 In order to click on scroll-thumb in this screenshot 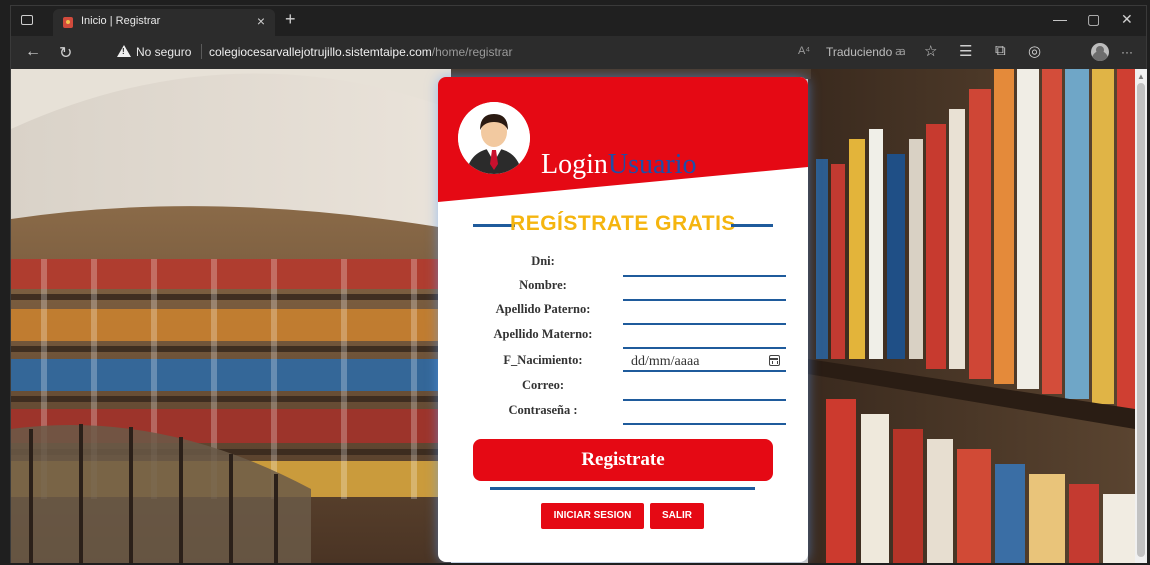, I will do `click(1141, 320)`.